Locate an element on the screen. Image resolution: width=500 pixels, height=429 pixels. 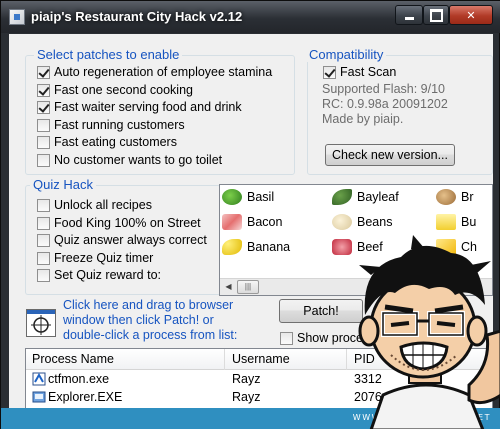
butter-icon is located at coordinates (446, 222).